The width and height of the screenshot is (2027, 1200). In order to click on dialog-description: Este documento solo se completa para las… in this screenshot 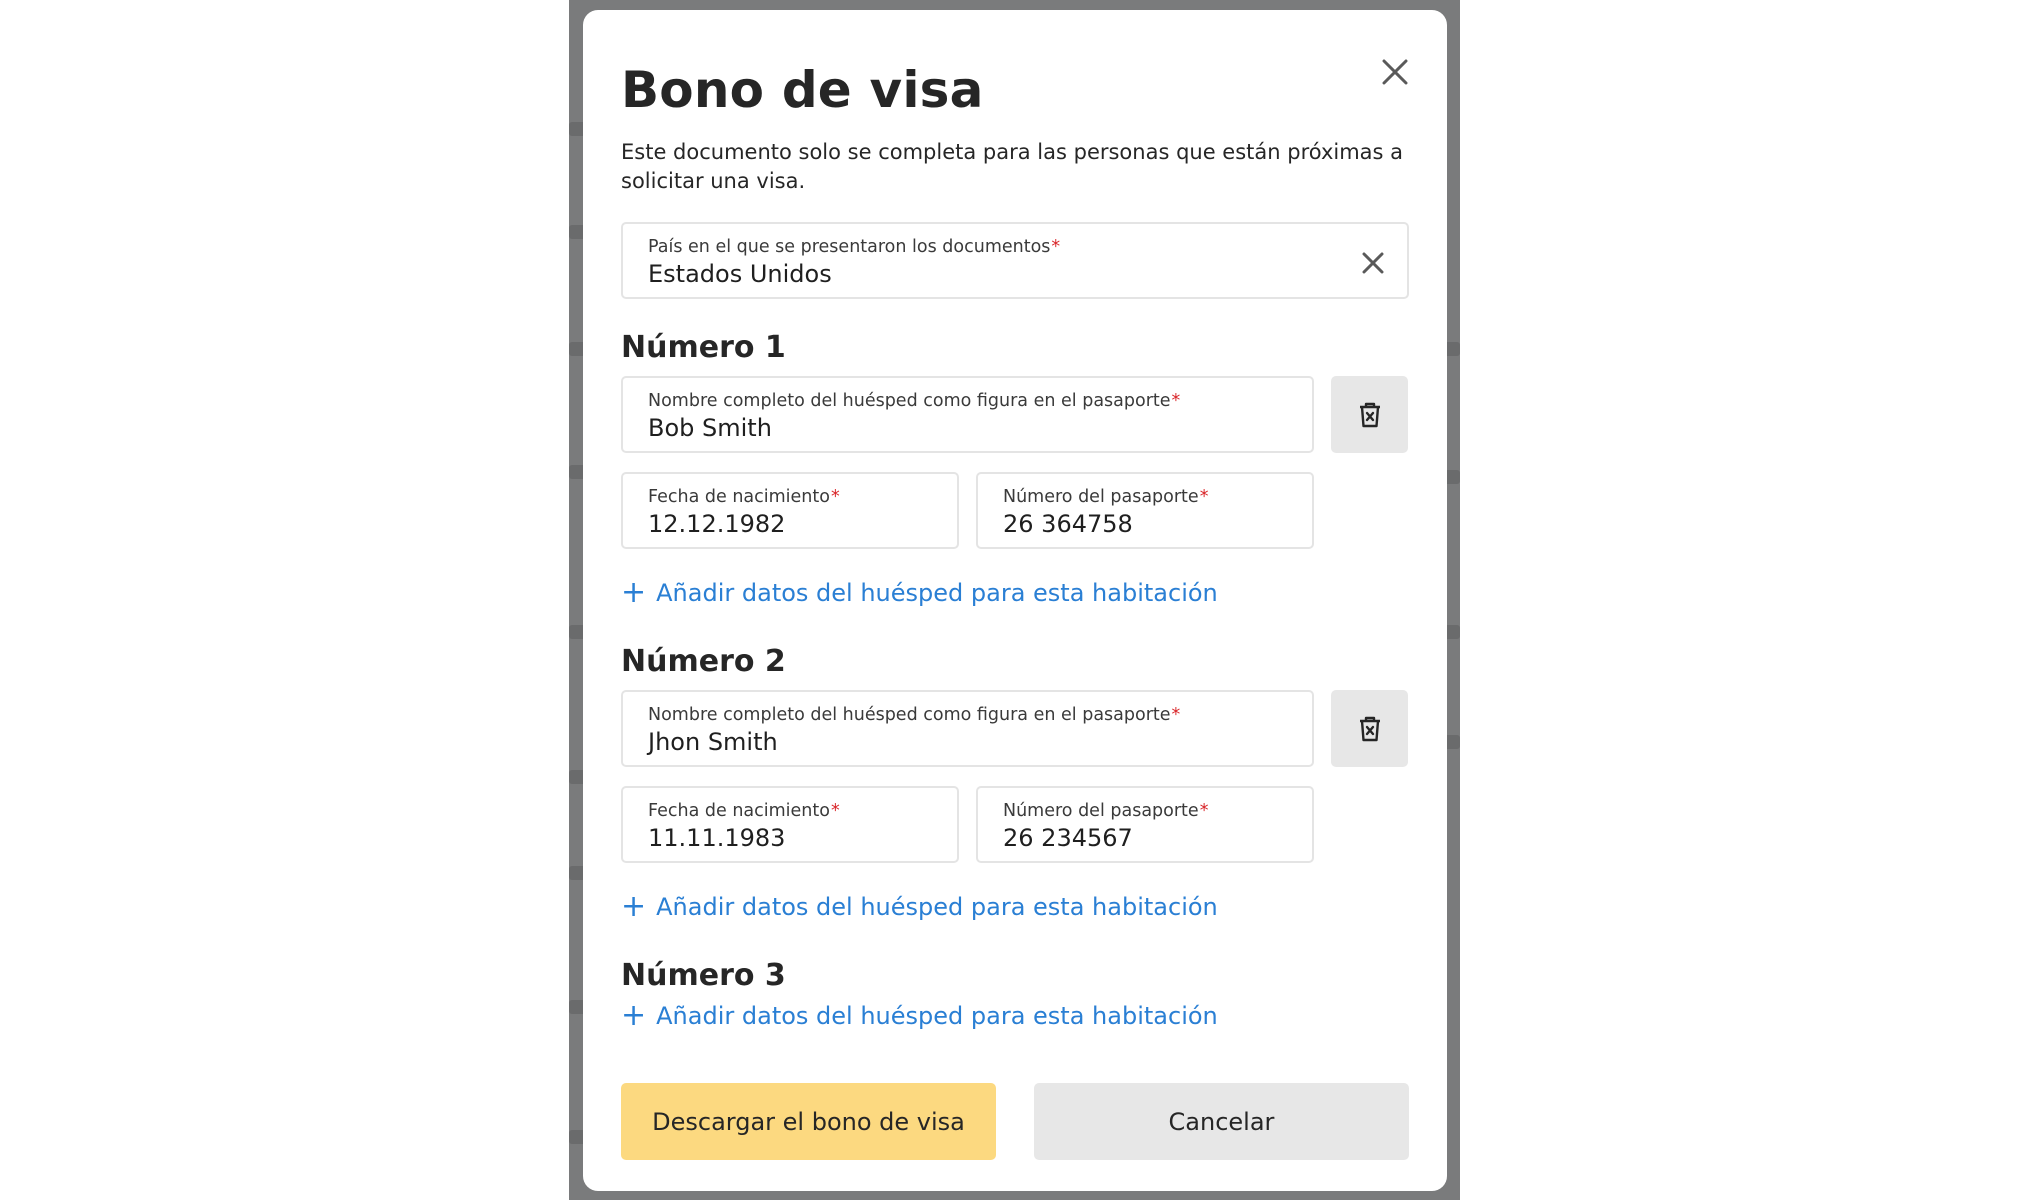, I will do `click(1012, 166)`.